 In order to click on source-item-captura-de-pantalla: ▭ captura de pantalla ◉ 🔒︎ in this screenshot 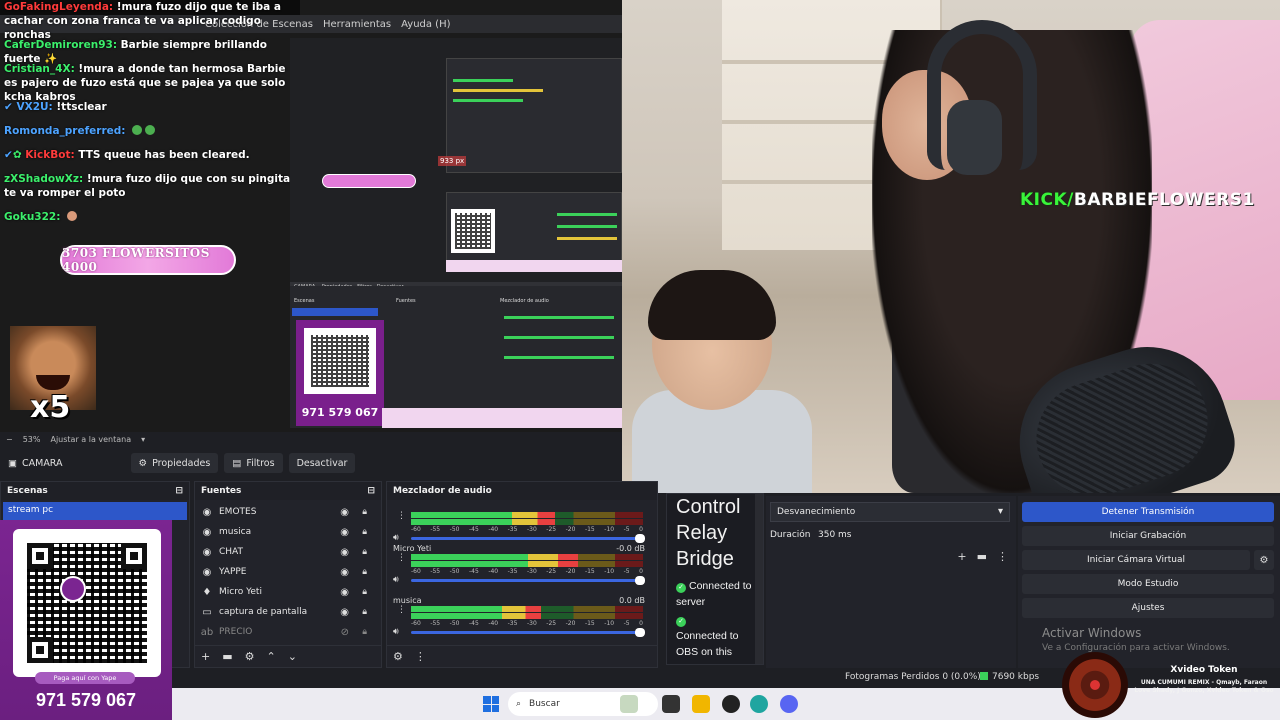, I will do `click(288, 612)`.